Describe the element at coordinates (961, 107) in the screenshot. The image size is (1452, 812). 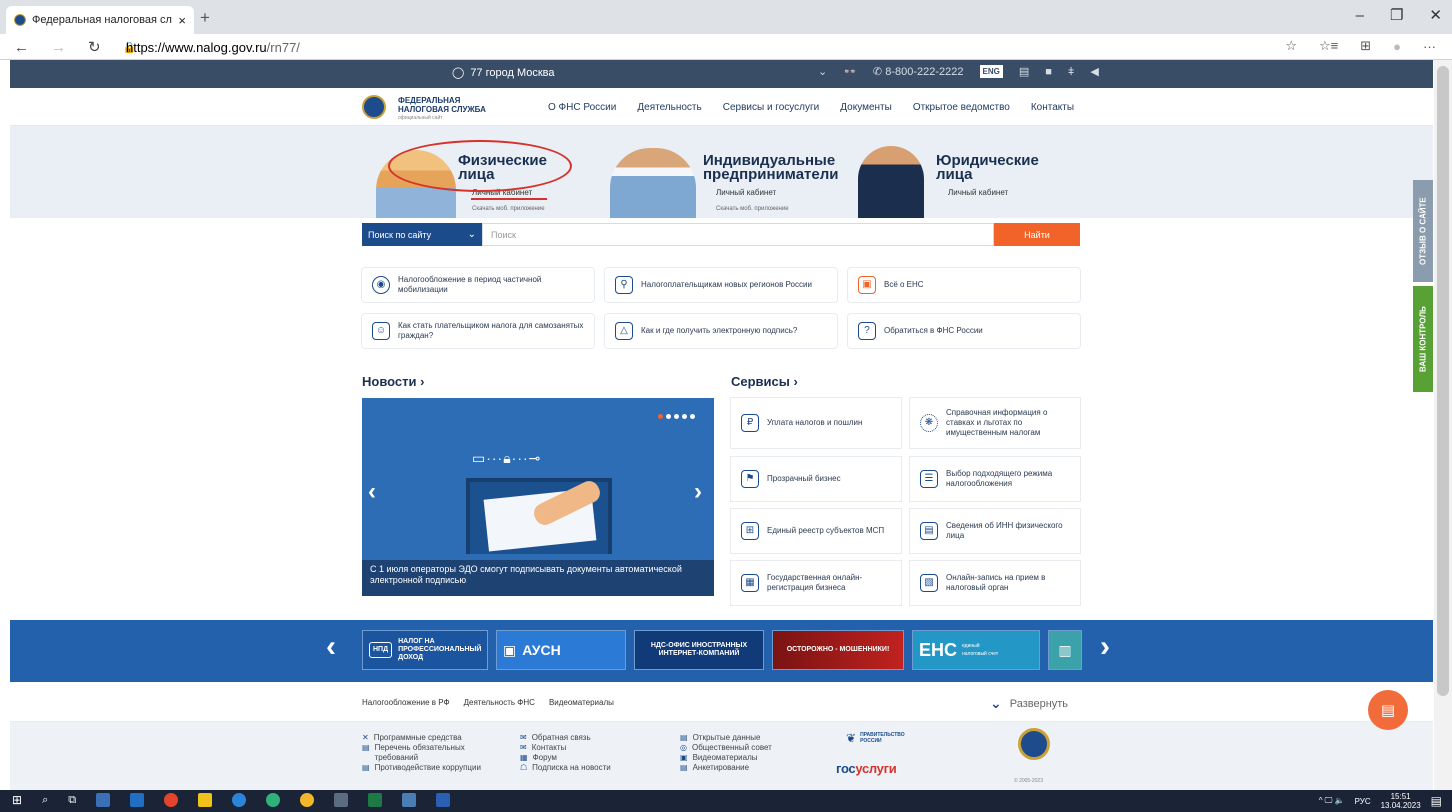
I see `nav-open-agency: Открытое ведомство` at that location.